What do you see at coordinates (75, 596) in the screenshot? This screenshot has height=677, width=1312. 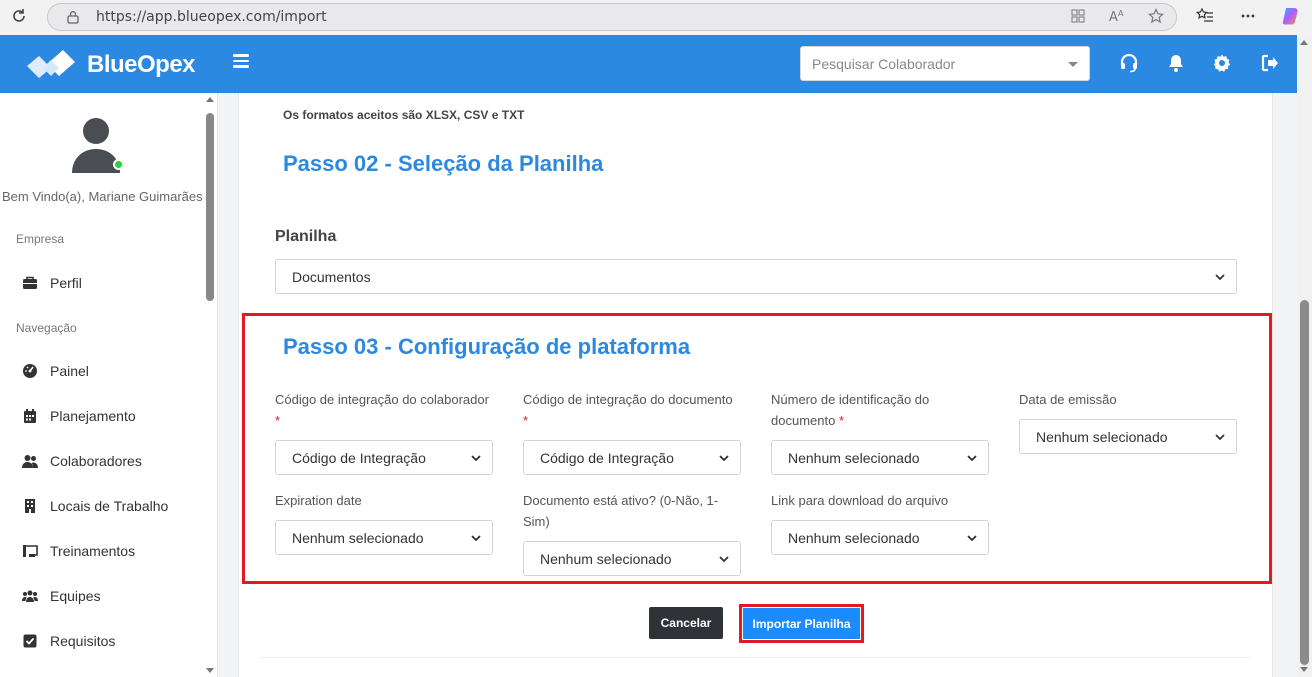 I see `sidebar-item-label: Equipes` at bounding box center [75, 596].